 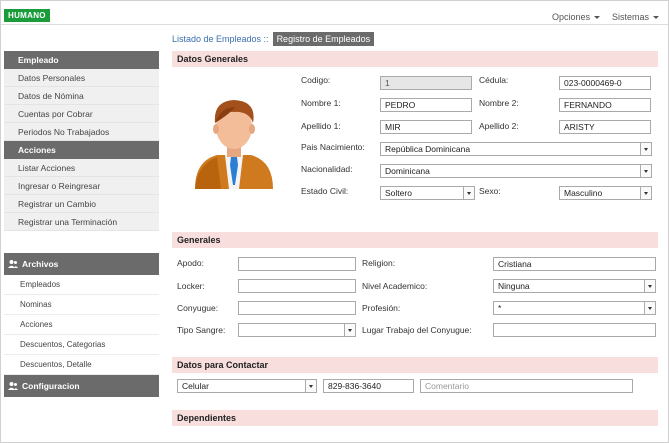 I want to click on section-datos-contactar: Datos para Contactar, so click(x=415, y=365).